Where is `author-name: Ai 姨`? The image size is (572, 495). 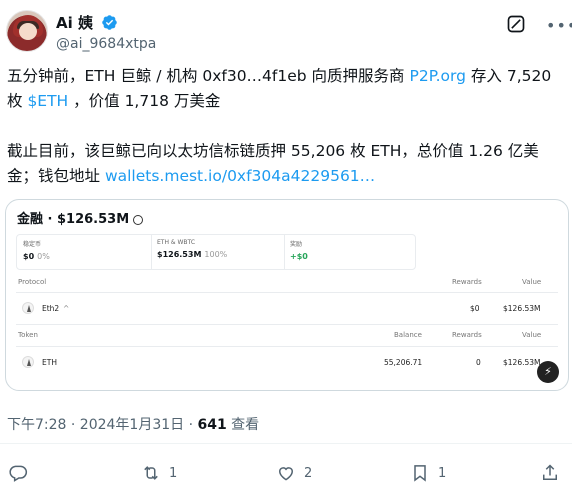
author-name: Ai 姨 is located at coordinates (74, 22).